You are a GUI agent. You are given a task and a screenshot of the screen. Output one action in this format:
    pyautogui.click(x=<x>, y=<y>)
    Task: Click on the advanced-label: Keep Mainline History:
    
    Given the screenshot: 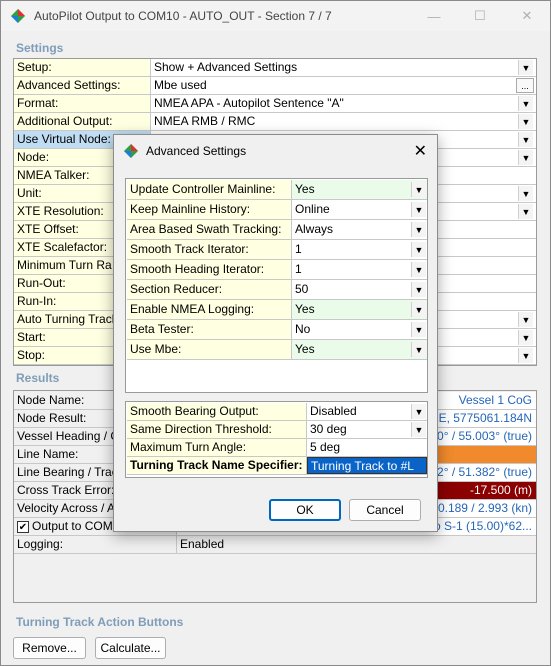 What is the action you would take?
    pyautogui.click(x=209, y=209)
    